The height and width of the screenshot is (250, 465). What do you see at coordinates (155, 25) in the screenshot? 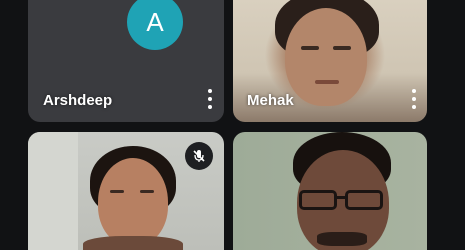
I see `avatar: A` at bounding box center [155, 25].